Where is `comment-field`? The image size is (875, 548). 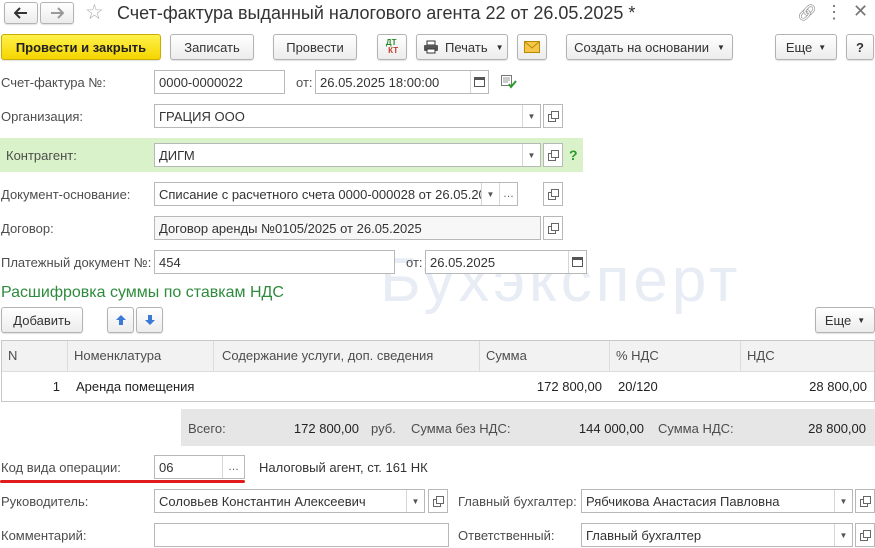
comment-field is located at coordinates (301, 535).